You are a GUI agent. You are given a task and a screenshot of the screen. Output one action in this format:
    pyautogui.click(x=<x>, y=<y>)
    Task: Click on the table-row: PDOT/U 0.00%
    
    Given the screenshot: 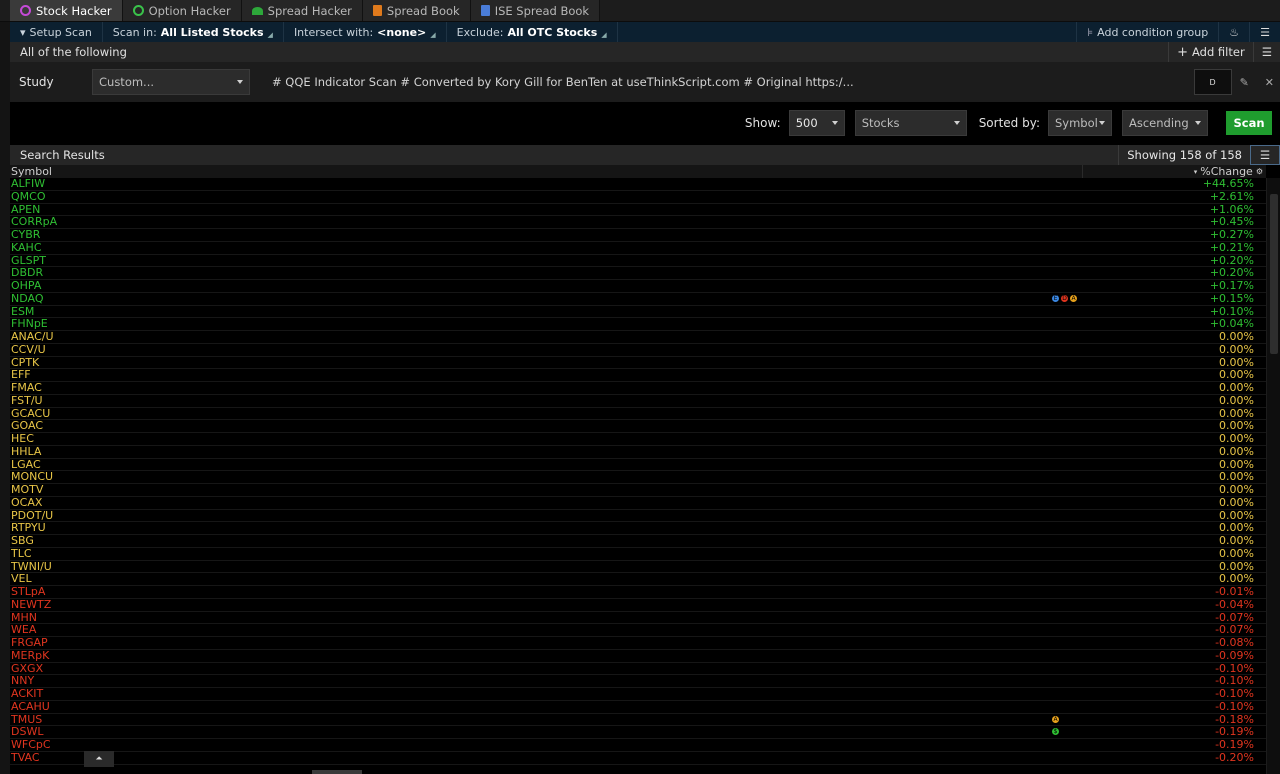 What is the action you would take?
    pyautogui.click(x=638, y=516)
    